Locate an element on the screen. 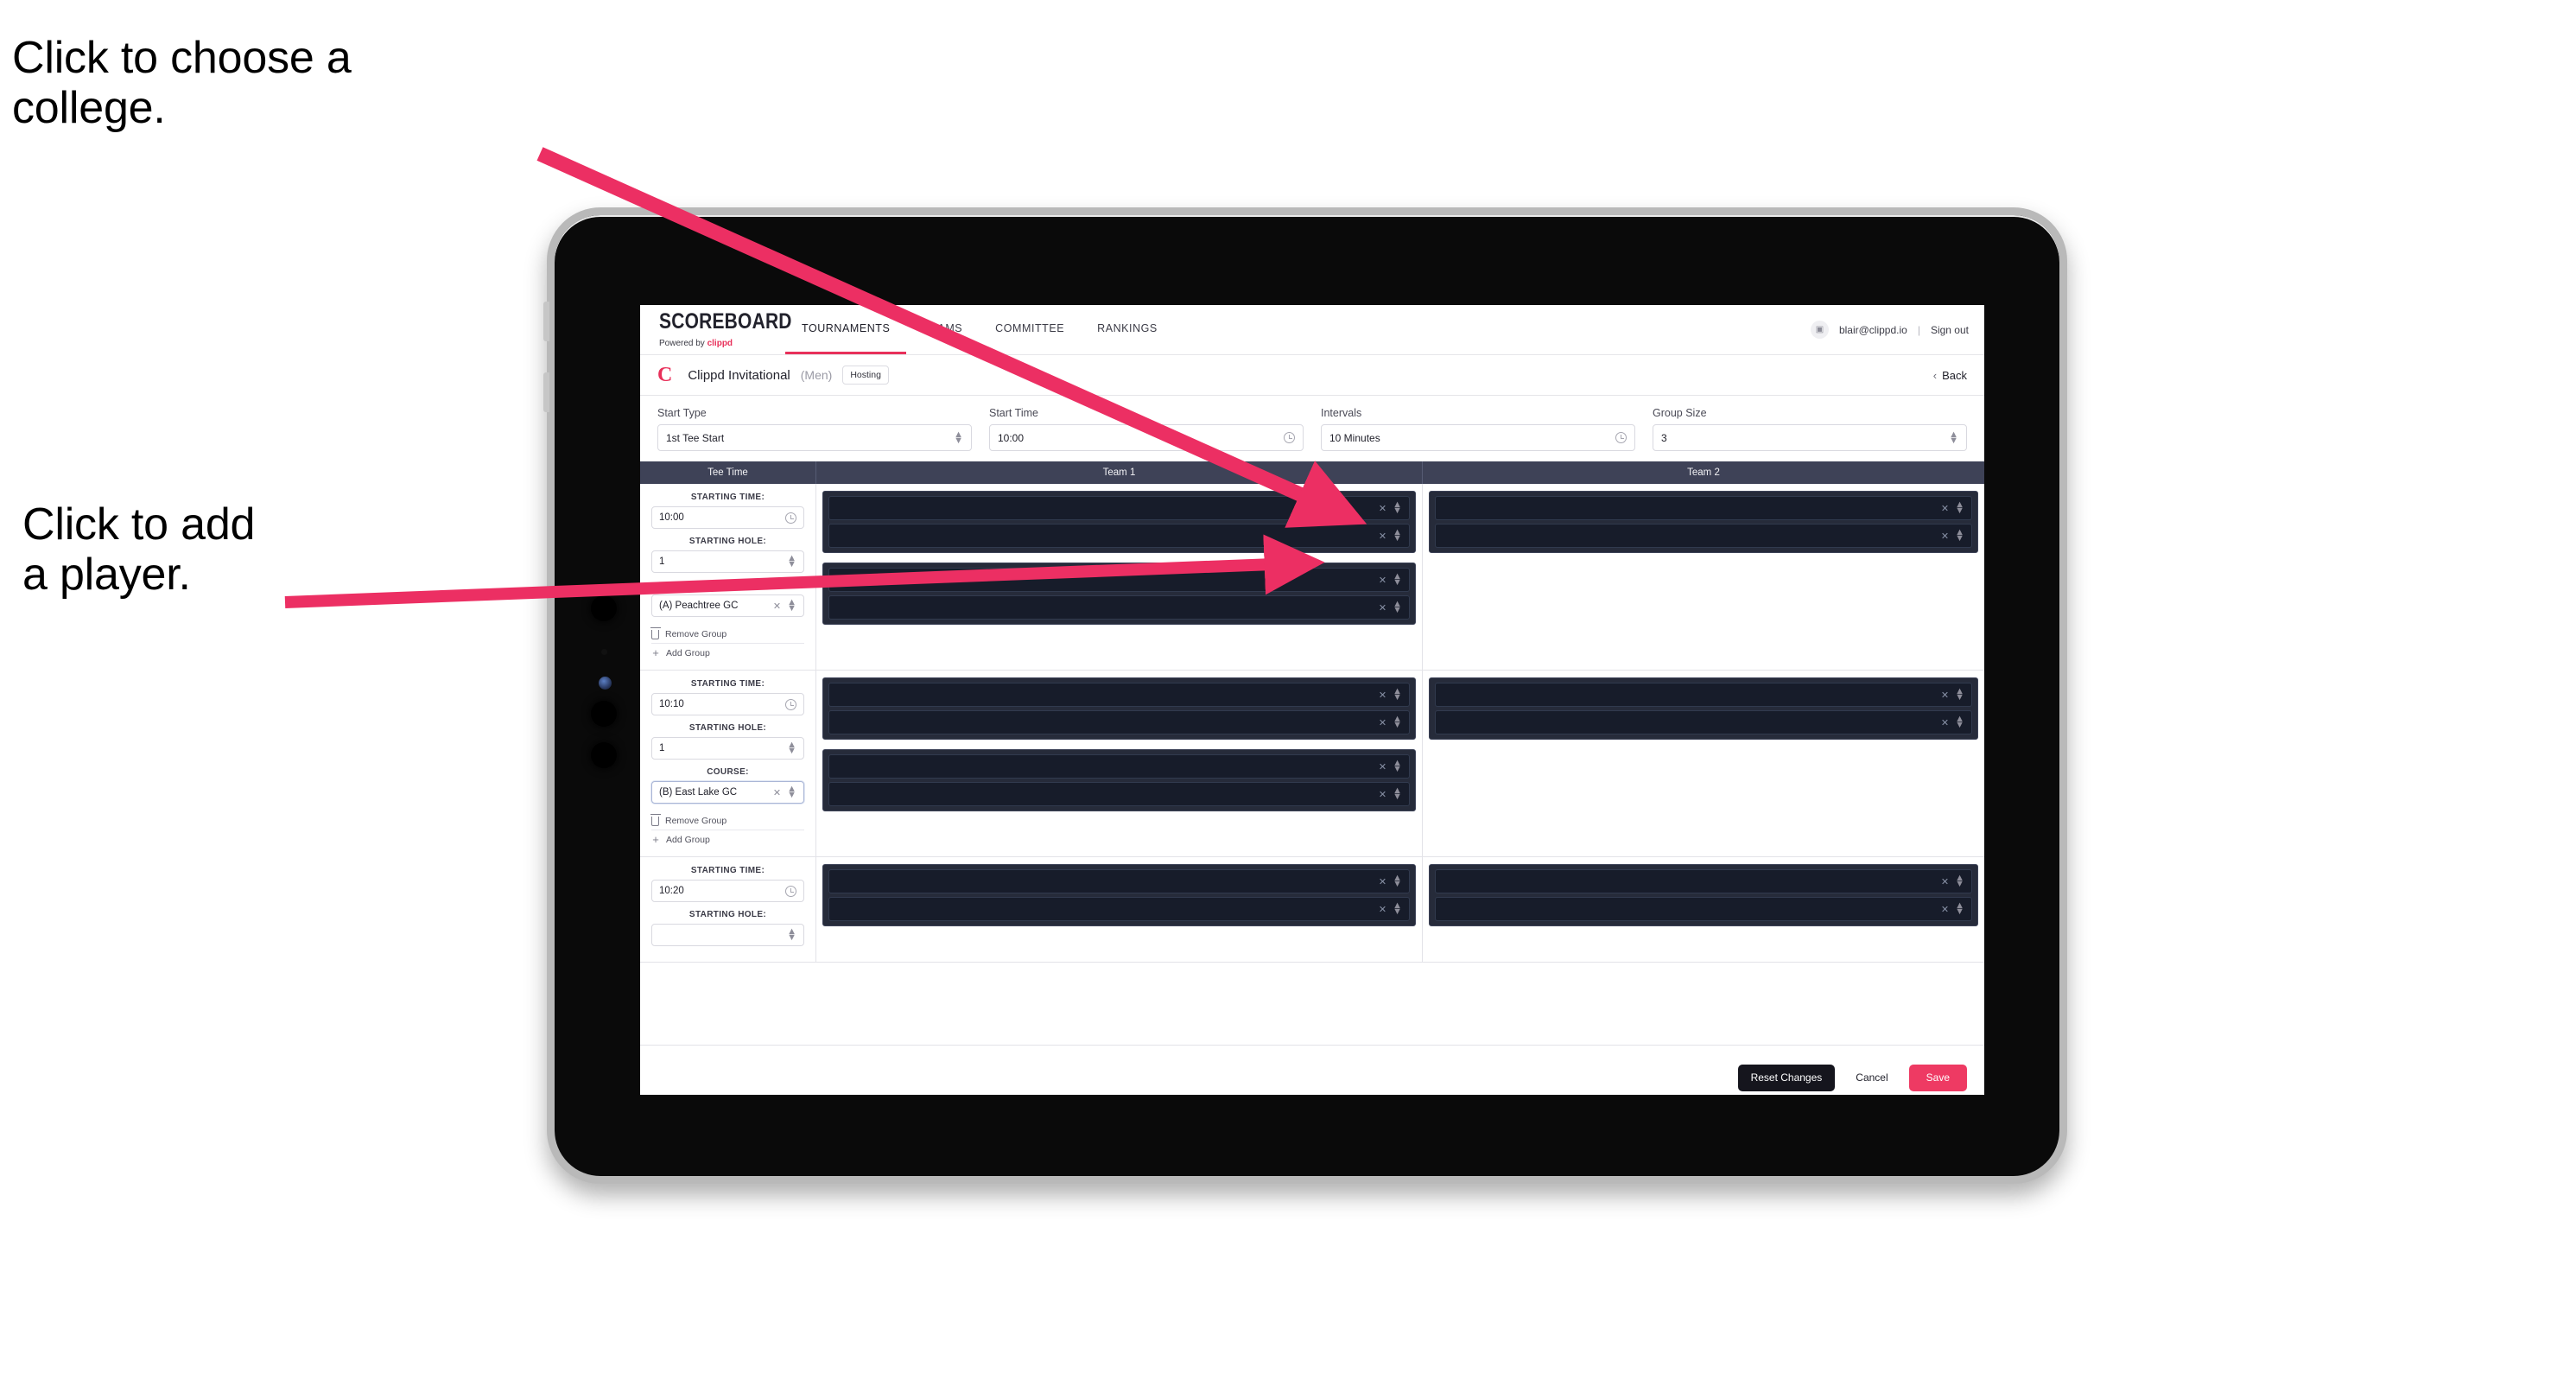 The height and width of the screenshot is (1386, 2576). starting-time-input: 10:10 is located at coordinates (727, 704).